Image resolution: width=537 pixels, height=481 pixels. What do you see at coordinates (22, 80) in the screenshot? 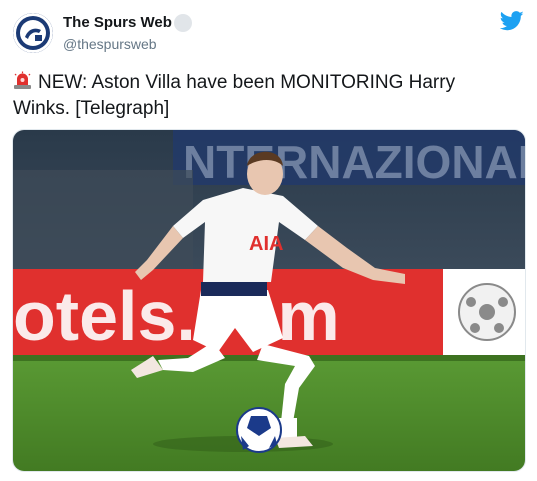
I see `rotating-light-icon` at bounding box center [22, 80].